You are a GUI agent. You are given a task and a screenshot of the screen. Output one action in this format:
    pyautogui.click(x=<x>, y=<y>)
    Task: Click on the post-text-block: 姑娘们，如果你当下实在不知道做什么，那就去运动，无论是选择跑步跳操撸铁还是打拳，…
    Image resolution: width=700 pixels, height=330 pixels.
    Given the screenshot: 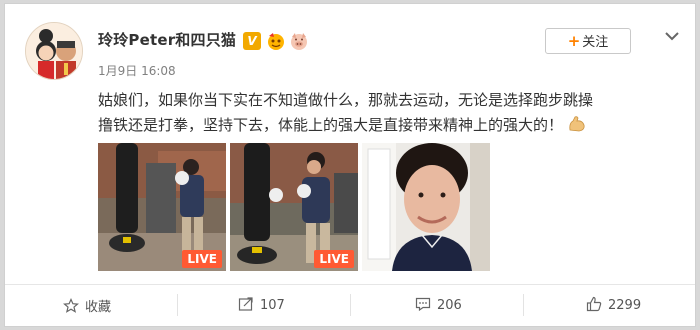 What is the action you would take?
    pyautogui.click(x=348, y=113)
    